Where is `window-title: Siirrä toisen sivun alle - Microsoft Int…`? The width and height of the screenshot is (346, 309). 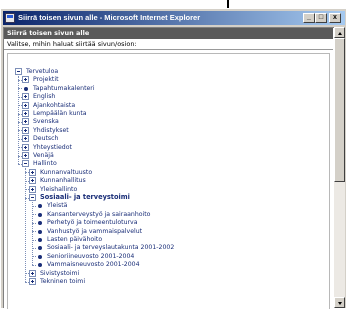
window-title: Siirrä toisen sivun alle - Microsoft Int… is located at coordinates (109, 17).